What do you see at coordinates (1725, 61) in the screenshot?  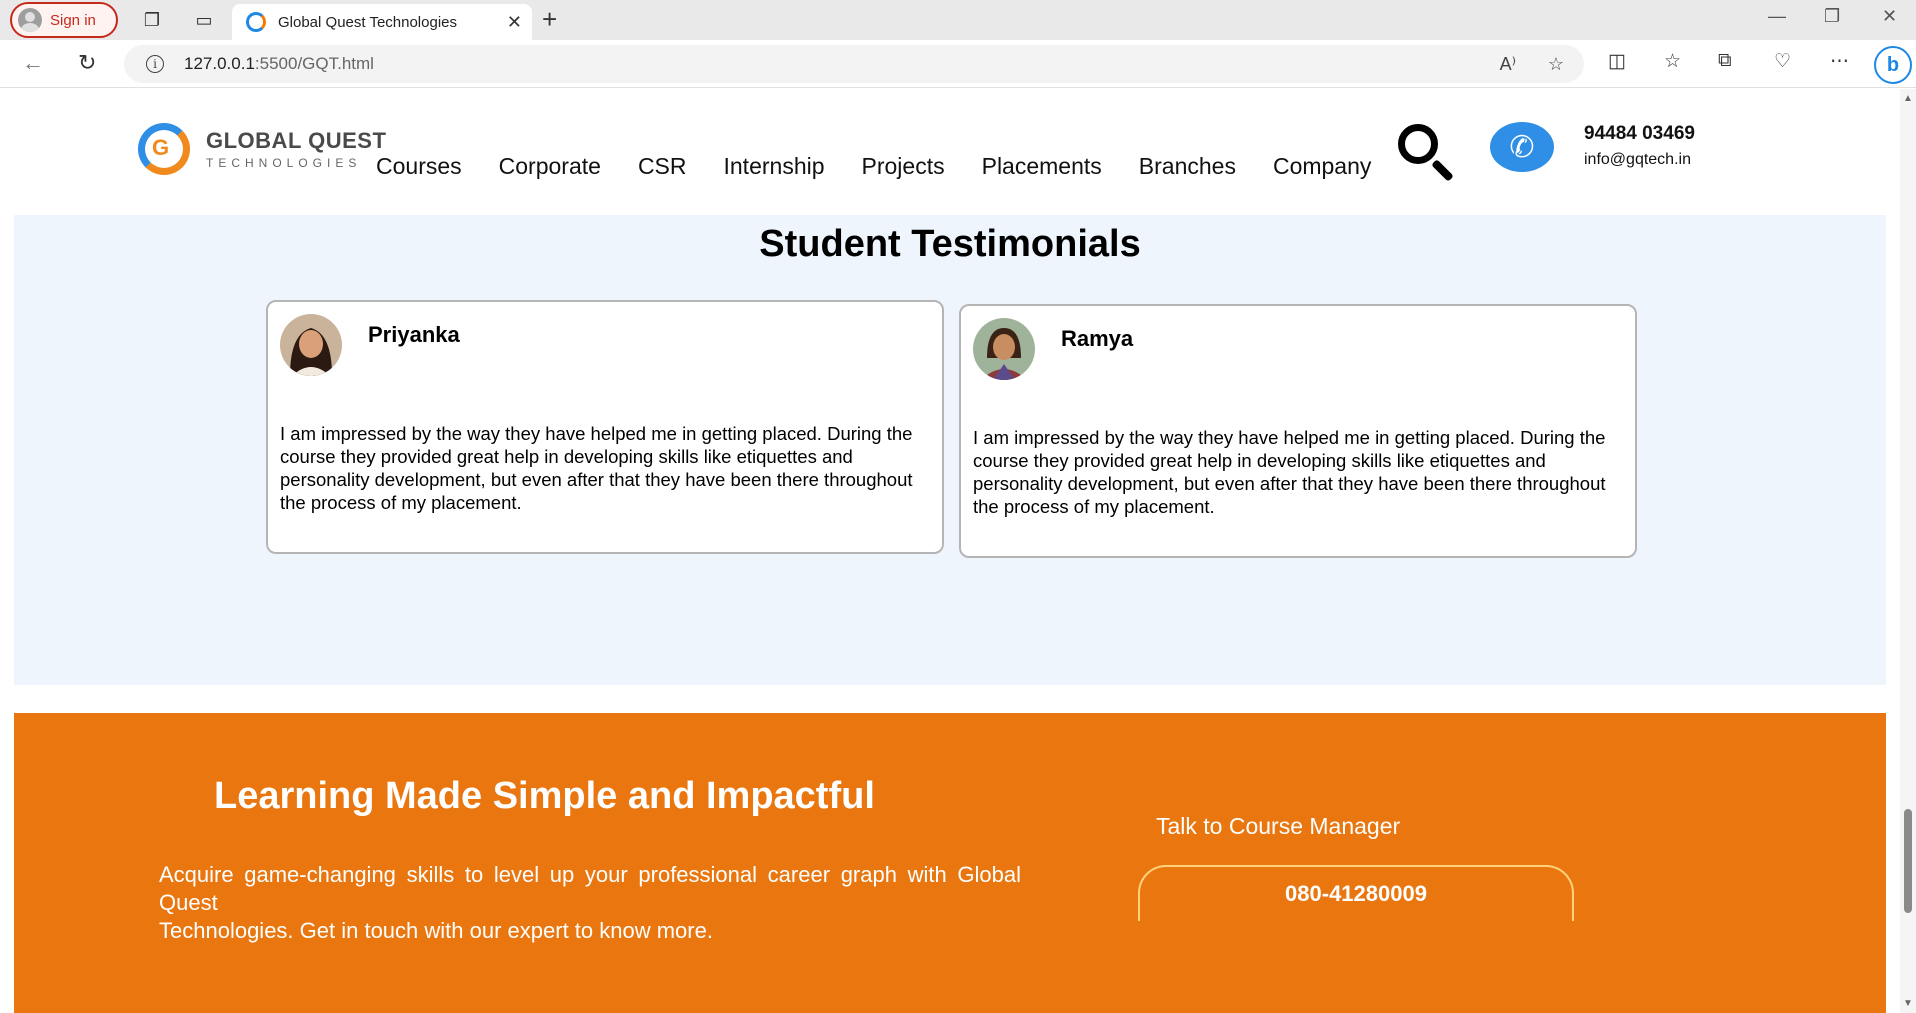 I see `collections-icon: ⧉` at bounding box center [1725, 61].